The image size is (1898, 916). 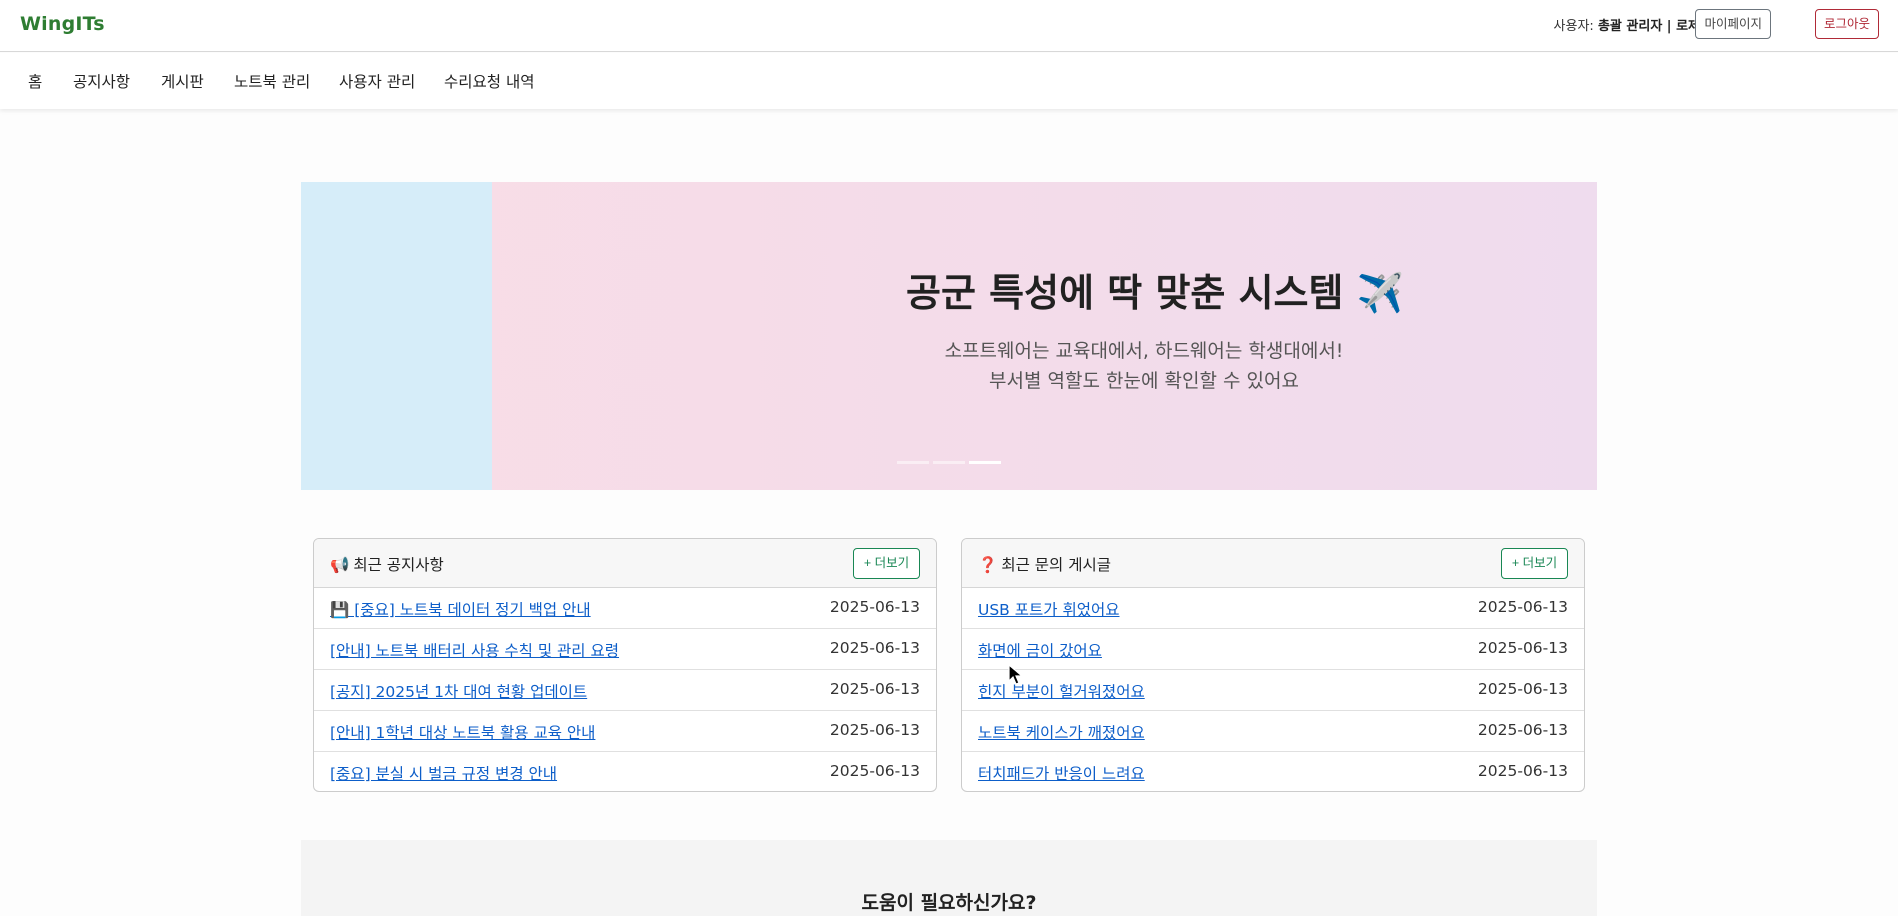 I want to click on logout-button: 로그아웃, so click(x=1846, y=24).